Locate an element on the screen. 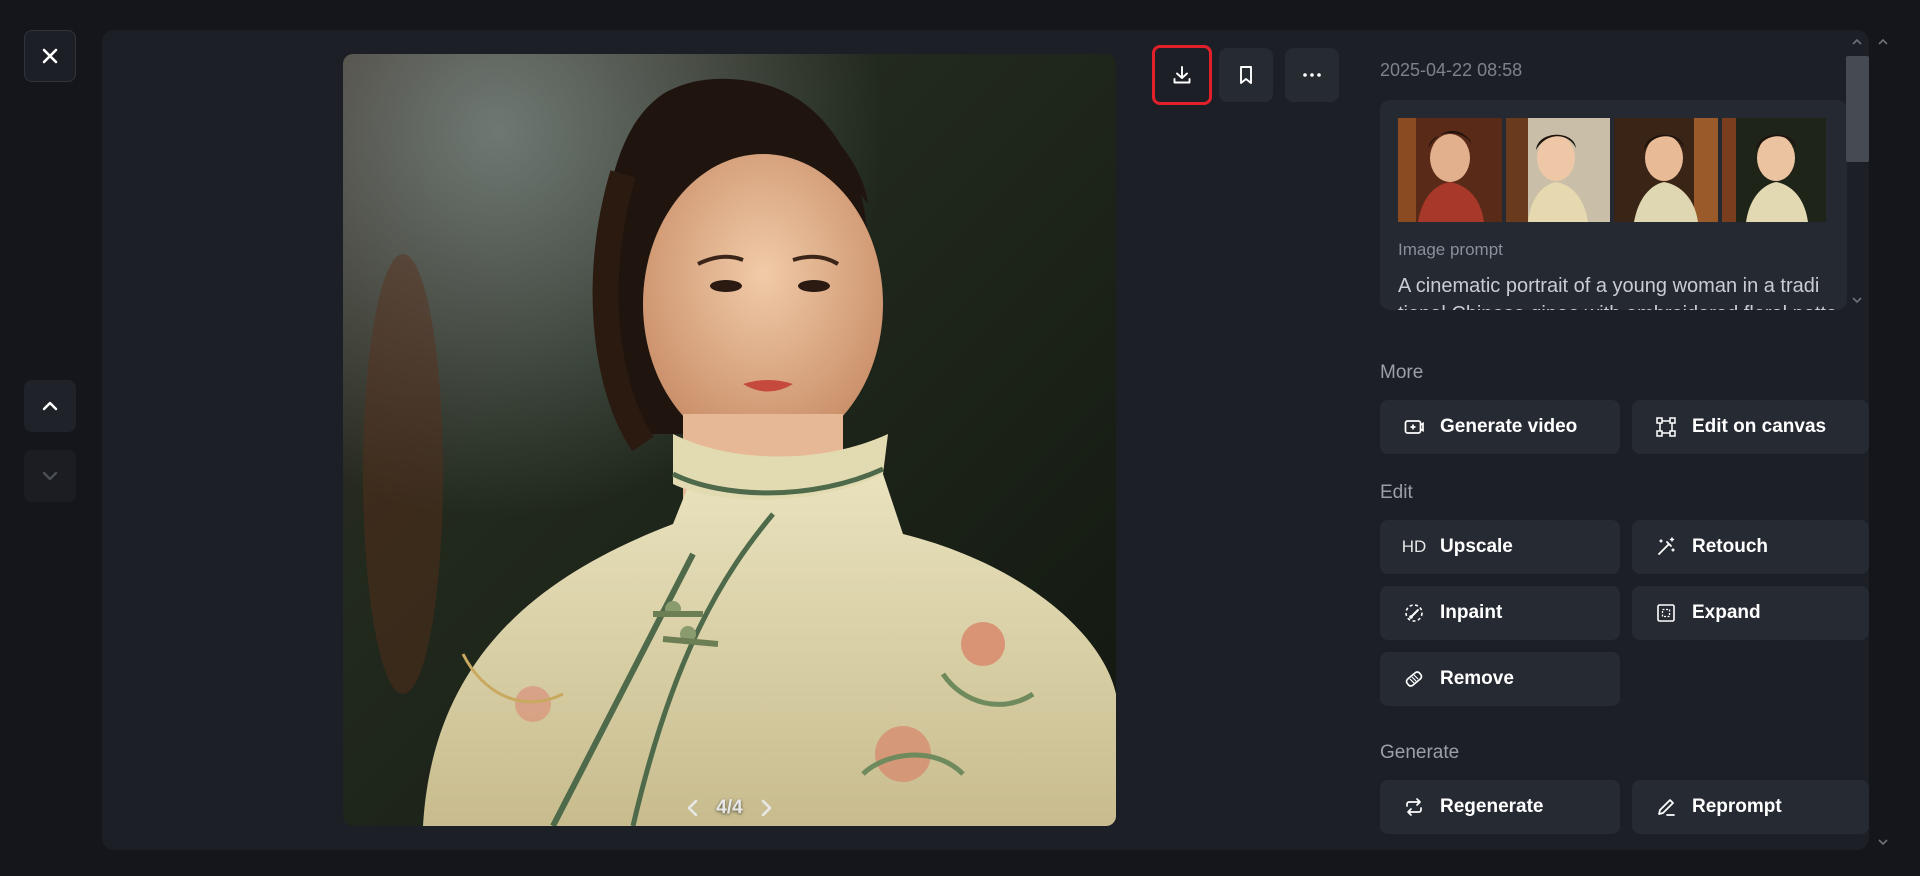 The height and width of the screenshot is (876, 1920). brush-circle-icon is located at coordinates (1414, 613).